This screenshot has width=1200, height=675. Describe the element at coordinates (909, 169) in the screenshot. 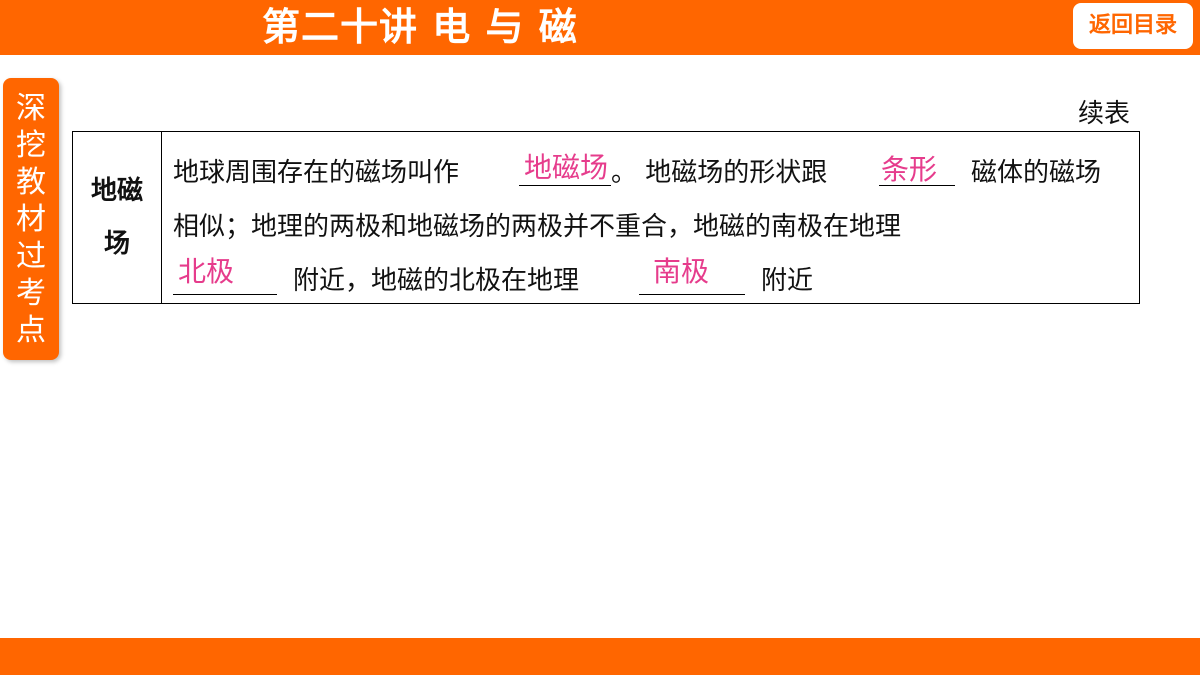

I see `answer-text-2: 条形` at that location.